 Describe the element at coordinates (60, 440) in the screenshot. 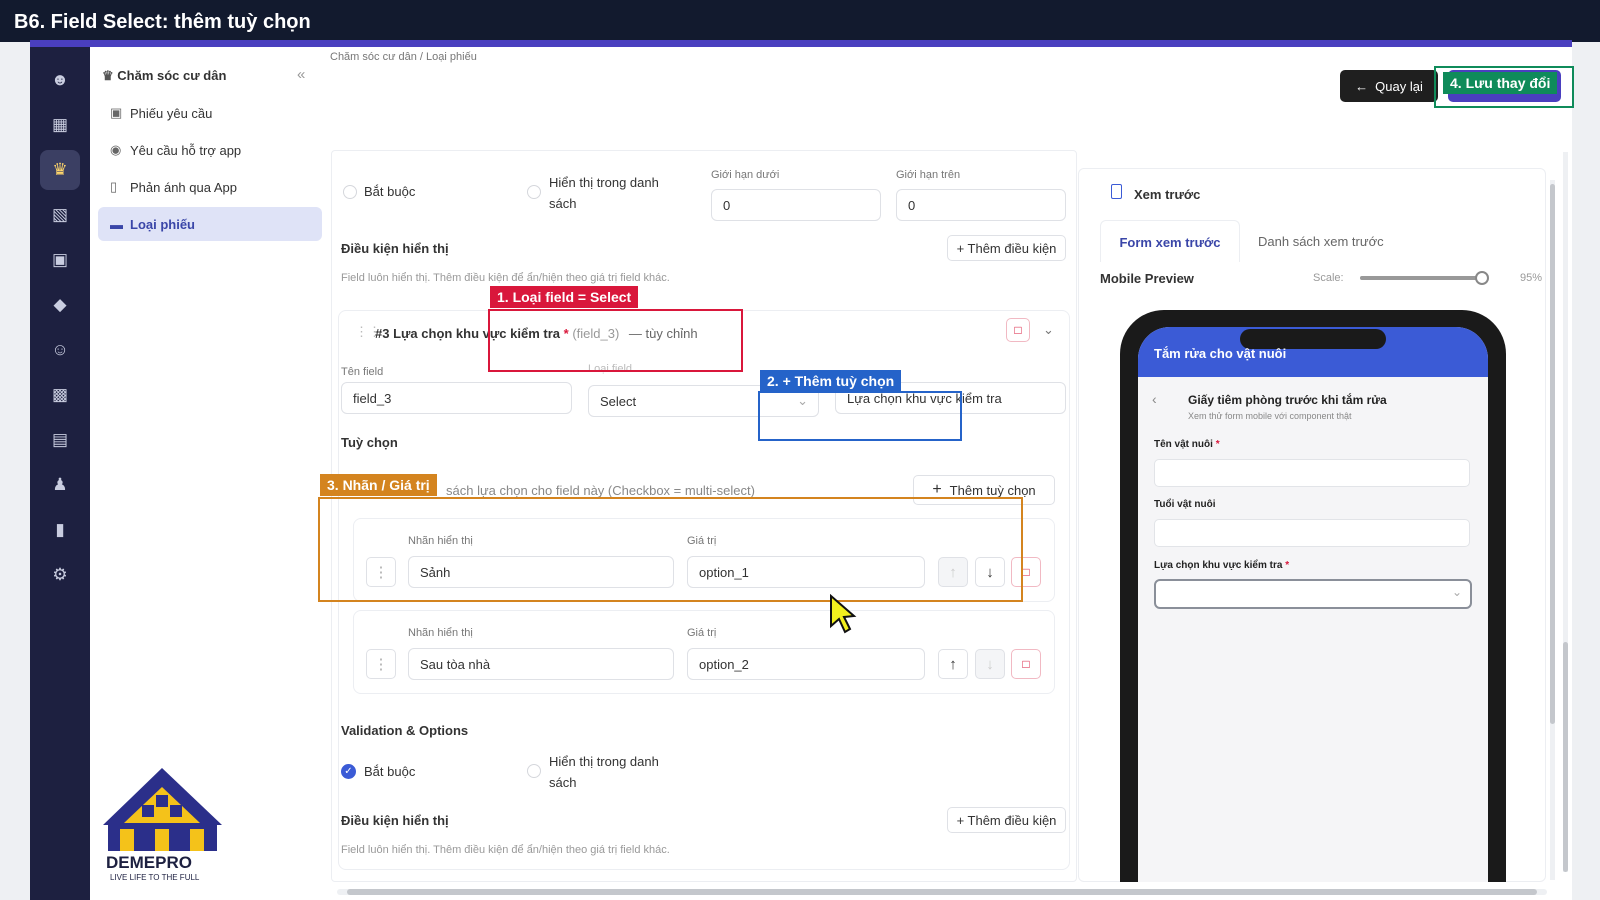

I see `store-icon: ▤` at that location.